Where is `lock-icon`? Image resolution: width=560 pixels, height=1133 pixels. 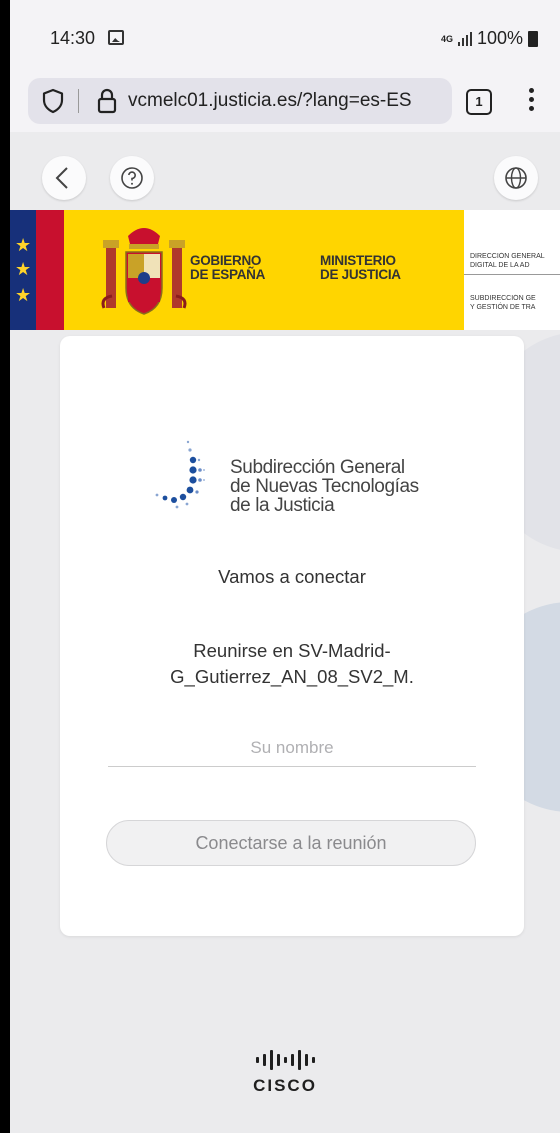 lock-icon is located at coordinates (107, 101).